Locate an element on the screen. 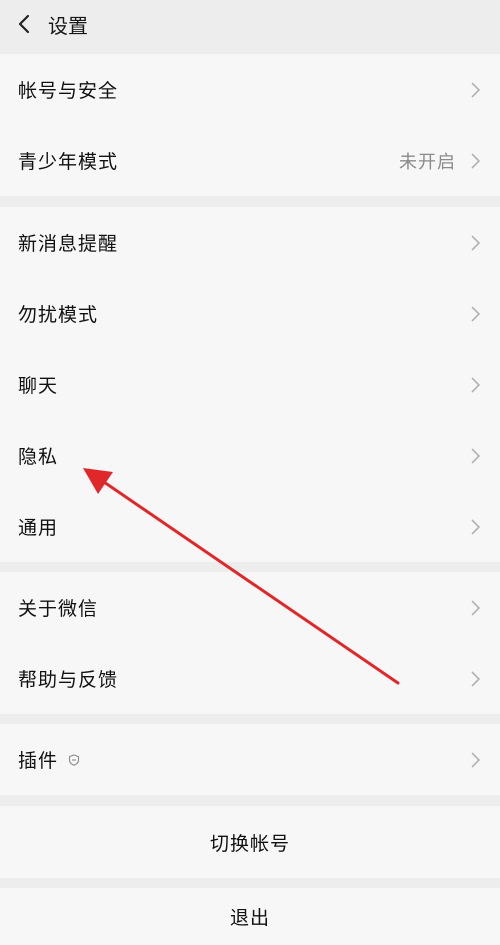 Image resolution: width=500 pixels, height=945 pixels. row-general: 通用 is located at coordinates (250, 526).